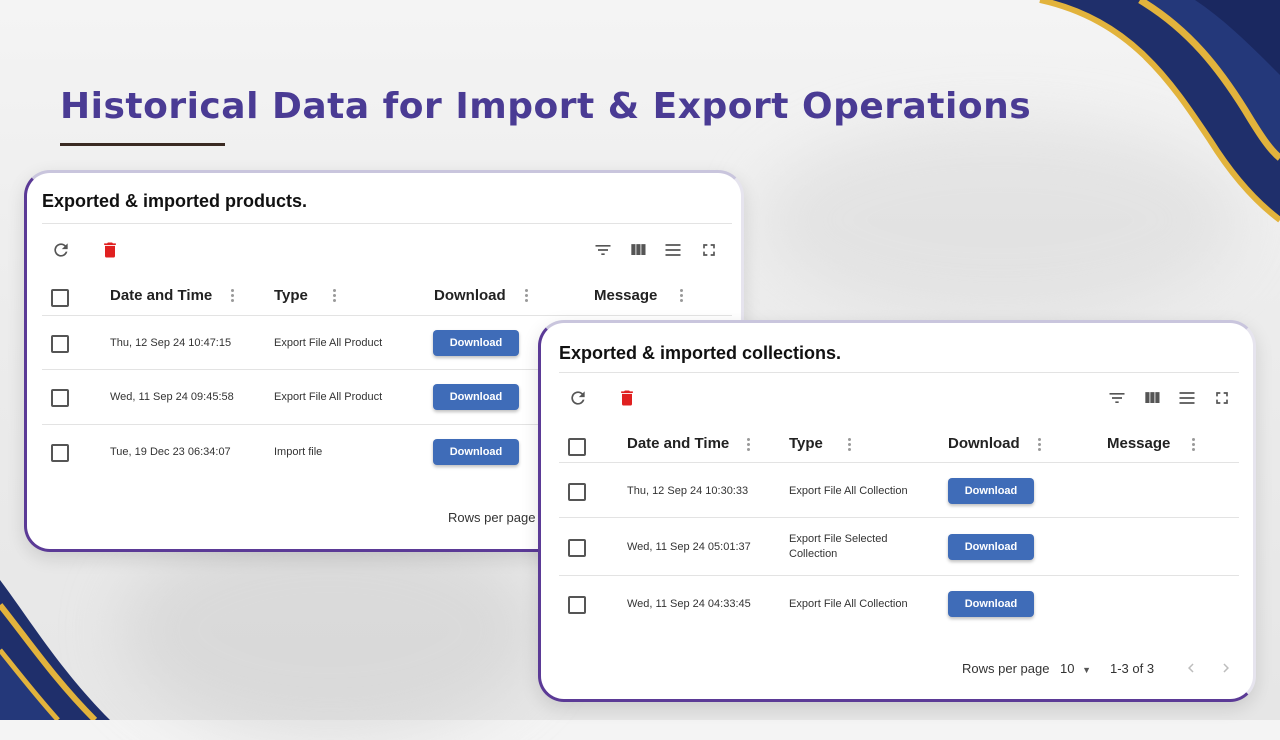 The width and height of the screenshot is (1280, 740). What do you see at coordinates (172, 397) in the screenshot?
I see `row-date: Wed, 11 Sep 24 09:45:58` at bounding box center [172, 397].